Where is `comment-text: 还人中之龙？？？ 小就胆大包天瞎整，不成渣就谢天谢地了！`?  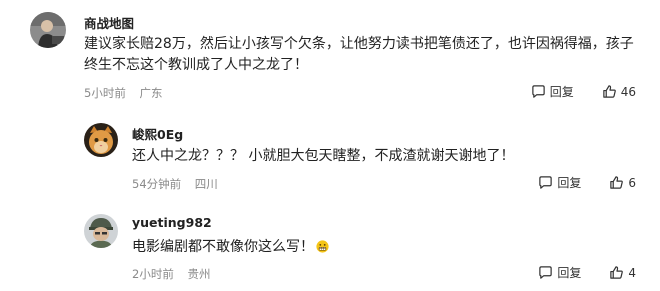
comment-text: 还人中之龙？？？ 小就胆大包天瞎整，不成渣就谢天谢地了！ is located at coordinates (323, 156).